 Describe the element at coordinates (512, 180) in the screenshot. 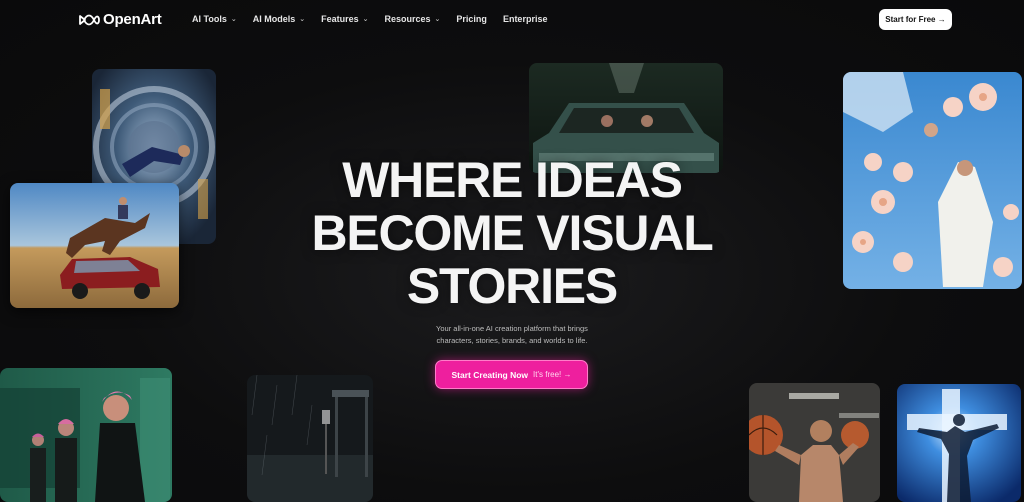

I see `hero-title-line: WHERE IDEAS` at that location.